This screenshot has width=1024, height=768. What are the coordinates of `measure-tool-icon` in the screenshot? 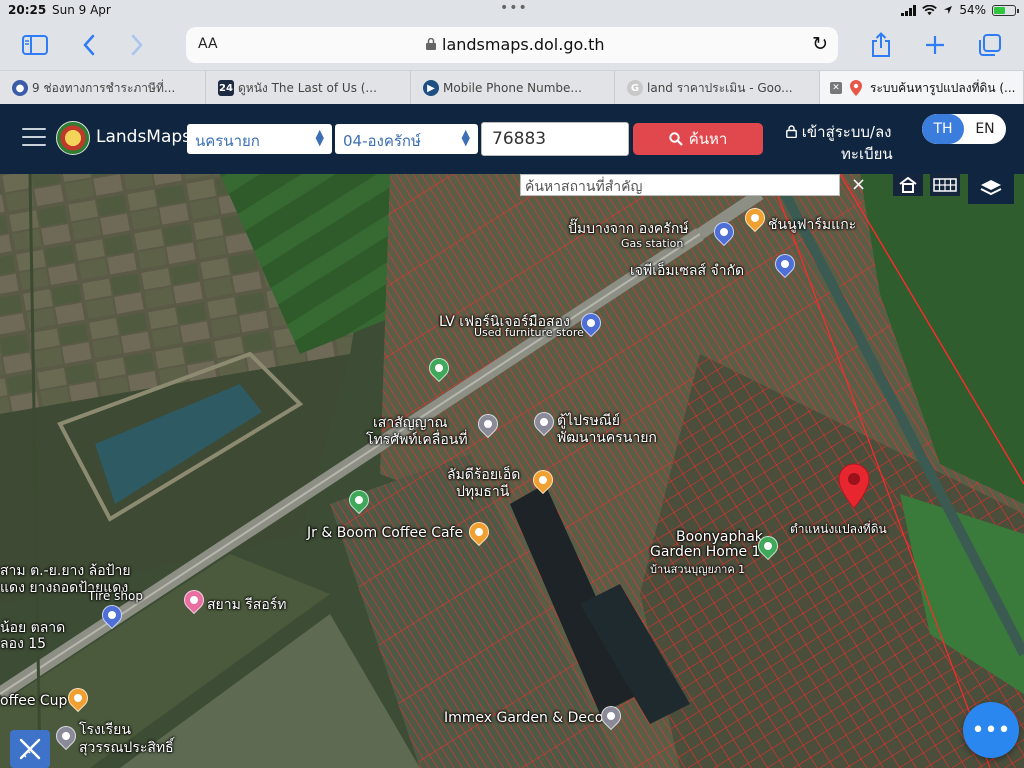 It's located at (30, 749).